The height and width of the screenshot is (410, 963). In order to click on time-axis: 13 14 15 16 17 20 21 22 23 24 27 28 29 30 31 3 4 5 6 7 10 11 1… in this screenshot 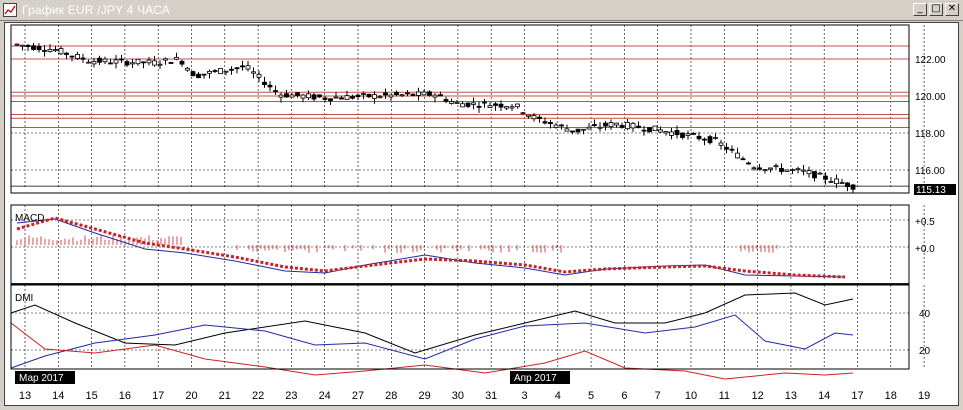, I will do `click(474, 396)`.